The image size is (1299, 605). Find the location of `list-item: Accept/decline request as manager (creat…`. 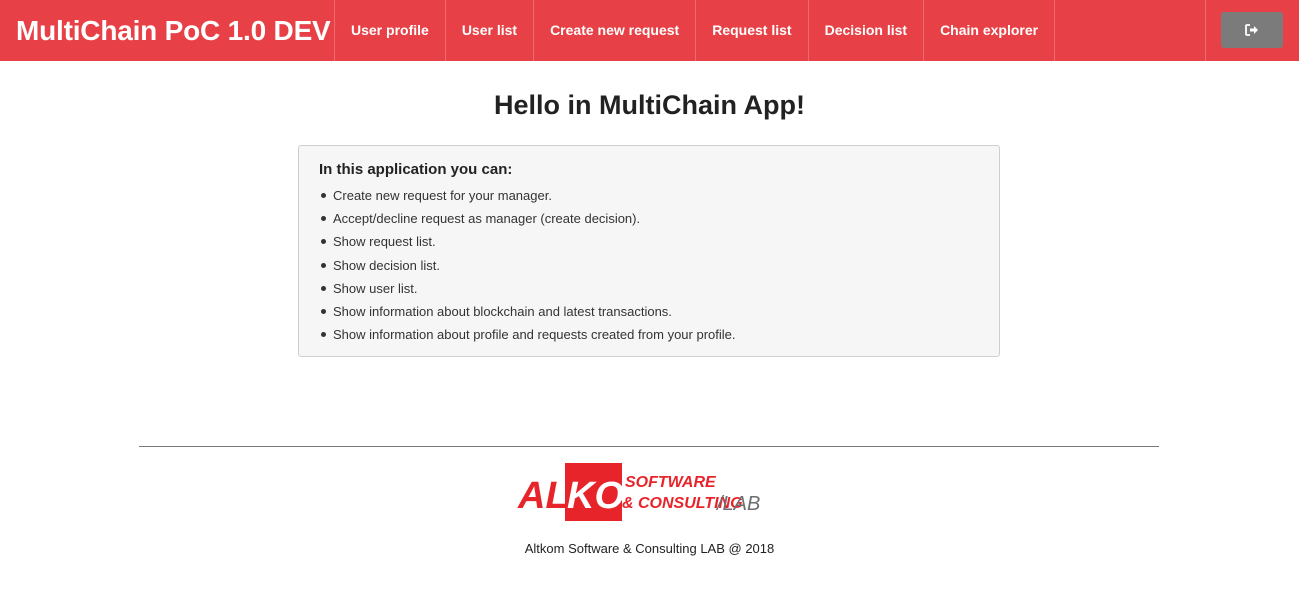

list-item: Accept/decline request as manager (creat… is located at coordinates (649, 218).